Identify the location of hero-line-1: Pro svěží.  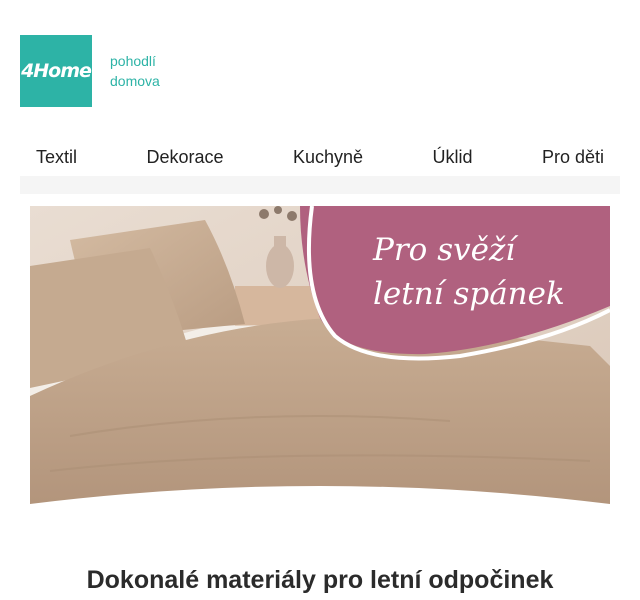
(444, 250).